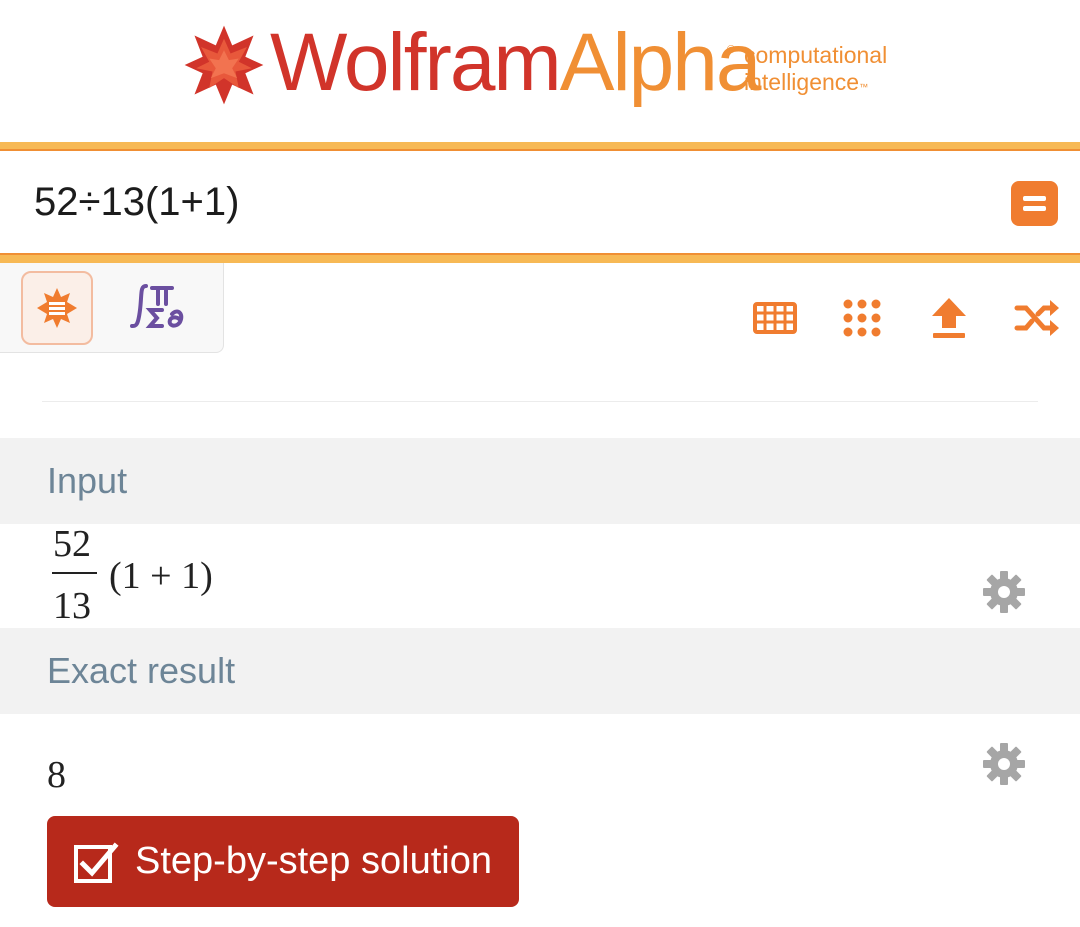 The height and width of the screenshot is (927, 1080). What do you see at coordinates (816, 55) in the screenshot?
I see `tagline-line-1: computational` at bounding box center [816, 55].